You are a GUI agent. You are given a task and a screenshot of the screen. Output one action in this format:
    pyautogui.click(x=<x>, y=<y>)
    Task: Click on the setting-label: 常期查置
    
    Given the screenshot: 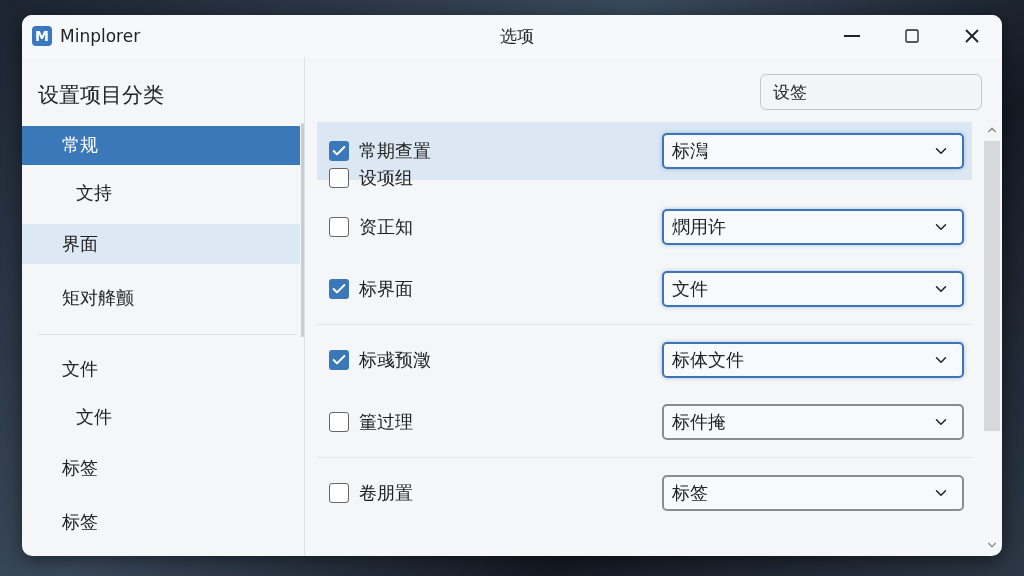 What is the action you would take?
    pyautogui.click(x=395, y=151)
    